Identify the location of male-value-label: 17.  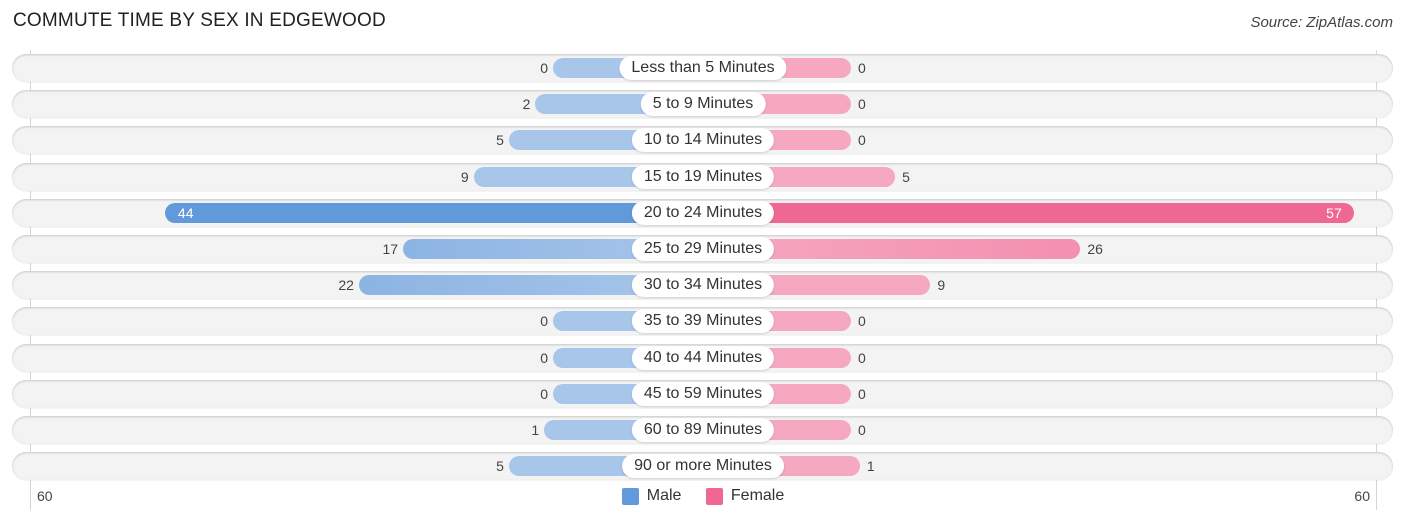
(390, 249).